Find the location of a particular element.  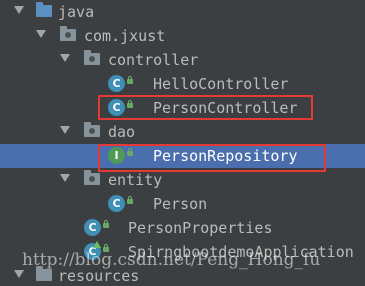

tree-item-person-repository: I PersonRepository is located at coordinates (182, 156).